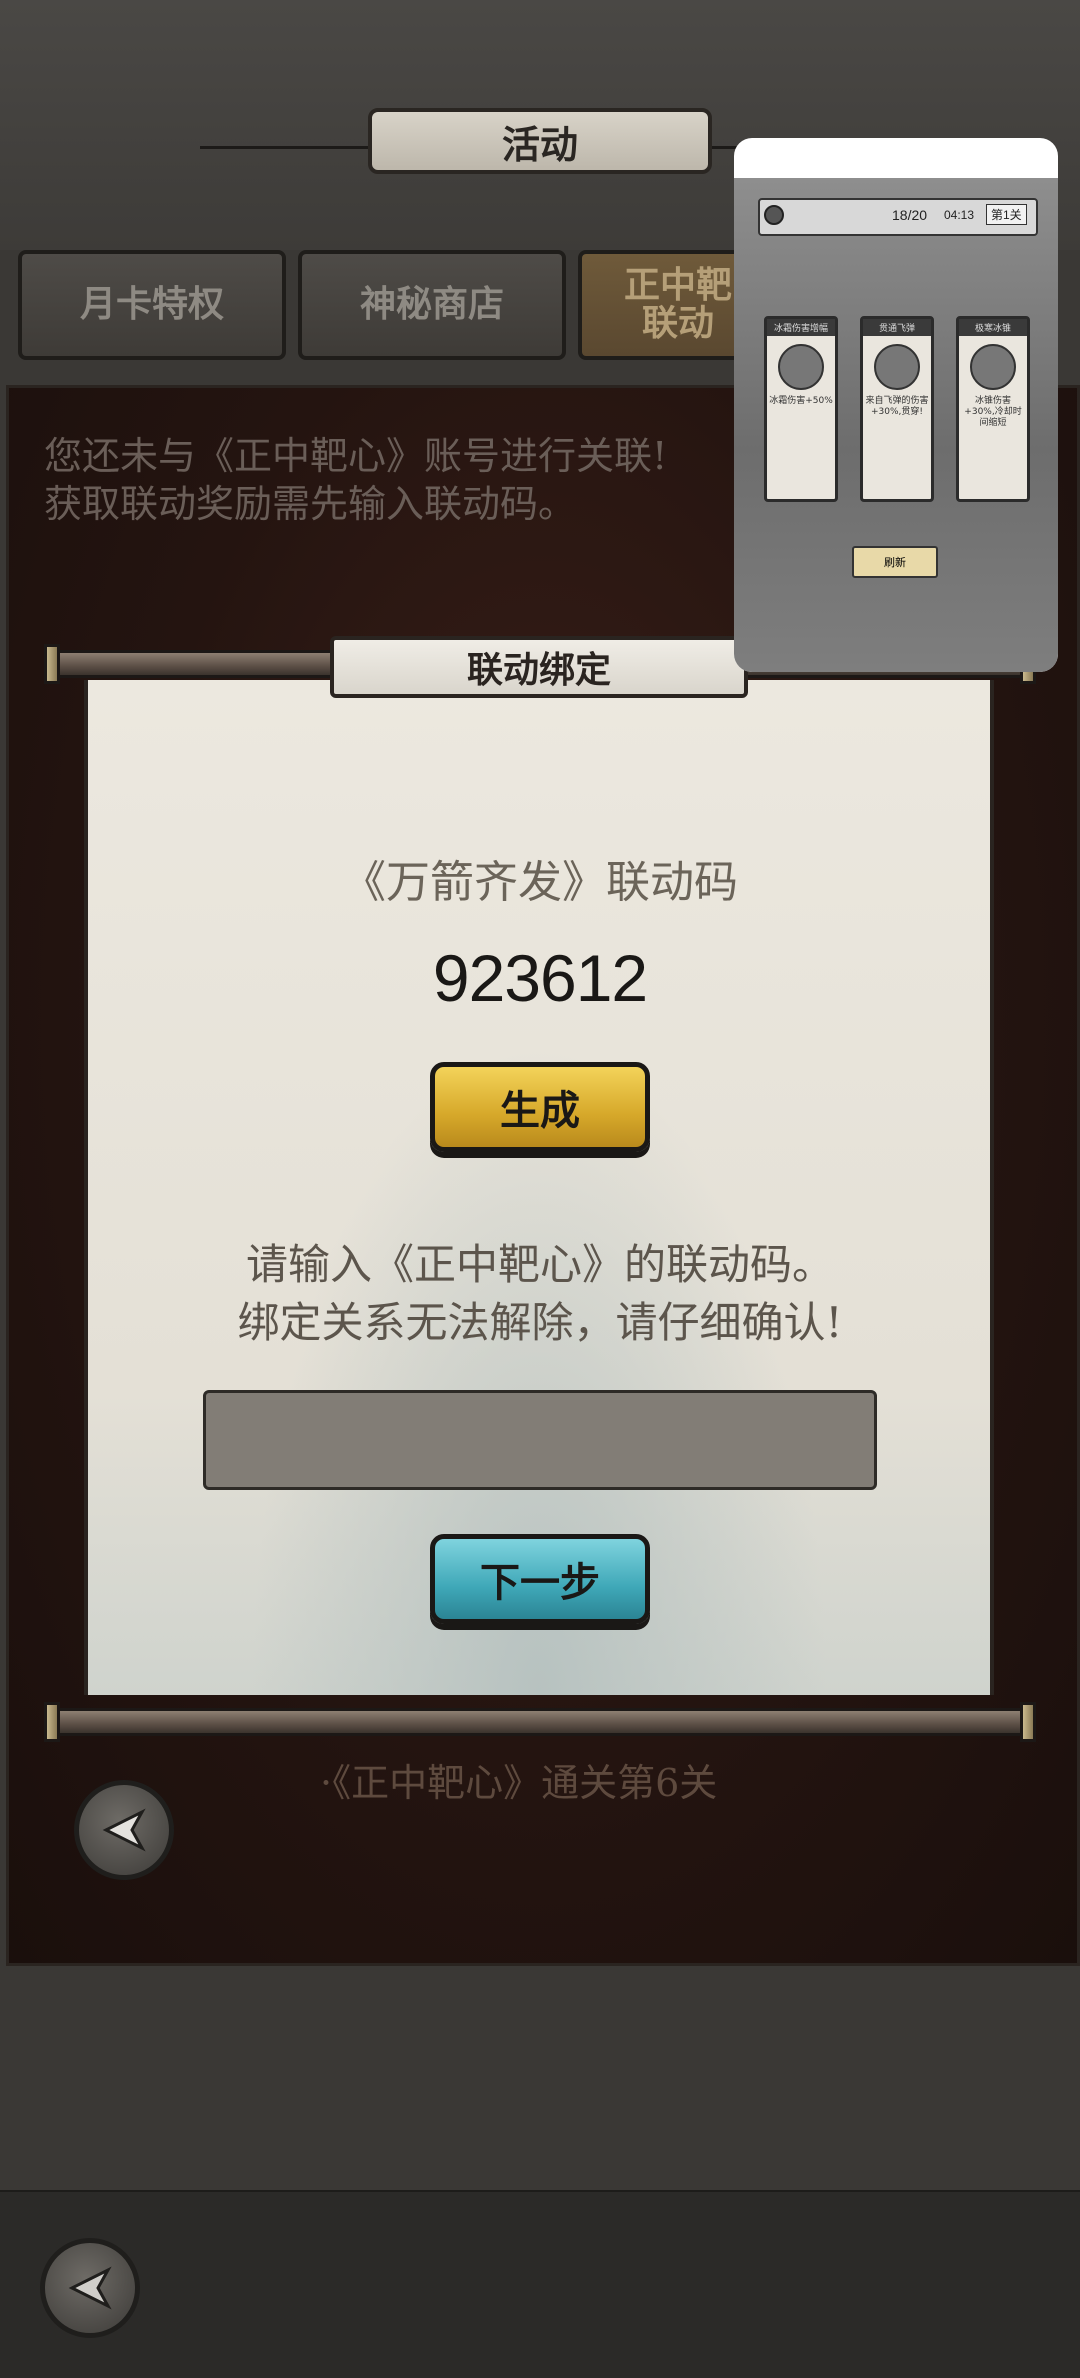 This screenshot has width=1080, height=2378. What do you see at coordinates (910, 215) in the screenshot?
I see `preview-progress: 18/20` at bounding box center [910, 215].